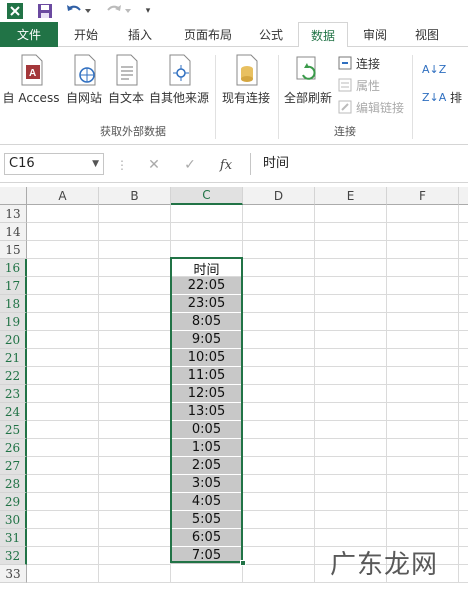 This screenshot has height=589, width=468. I want to click on time-cell: 6:05, so click(206, 538).